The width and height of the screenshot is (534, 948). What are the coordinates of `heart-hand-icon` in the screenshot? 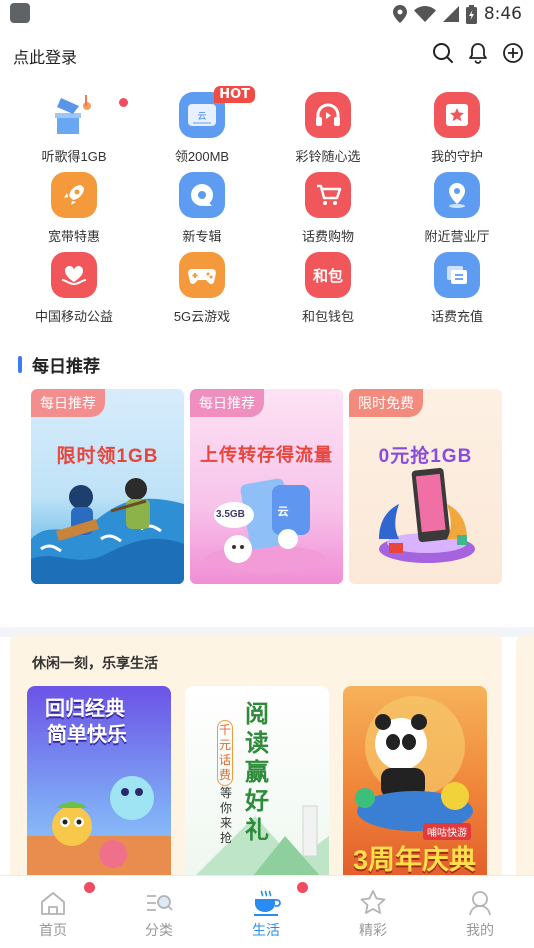 It's located at (74, 275).